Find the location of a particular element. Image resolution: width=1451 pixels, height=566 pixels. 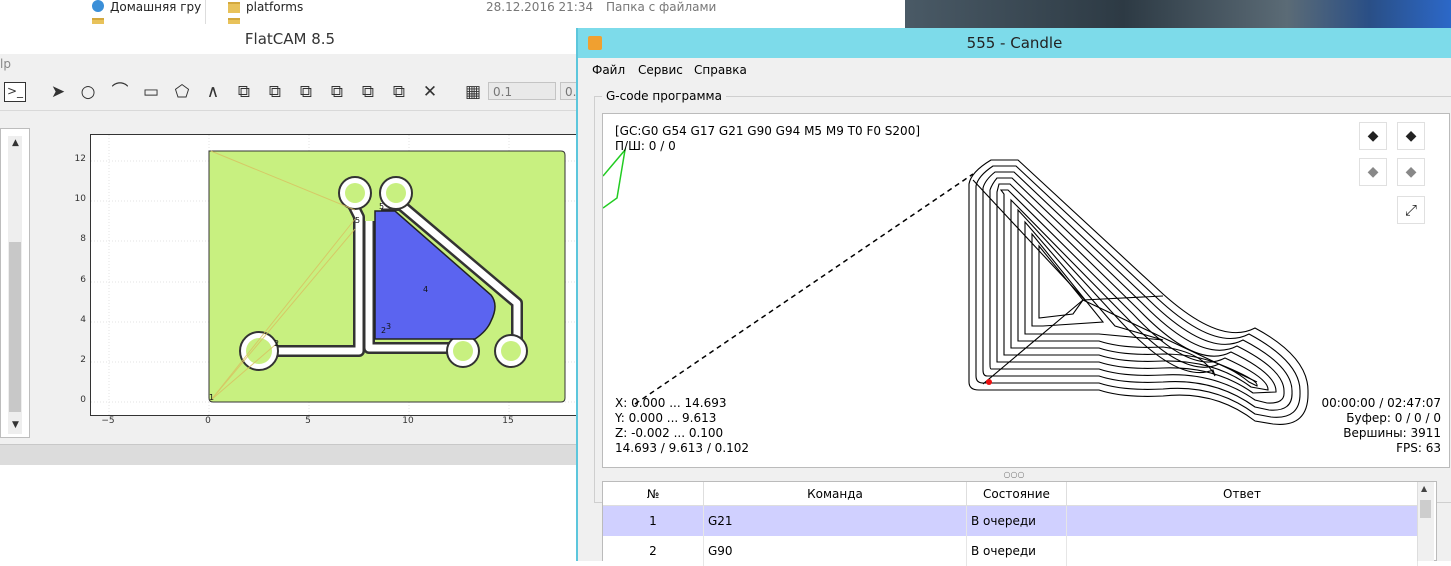

y-tick-label: 8 is located at coordinates (83, 239).